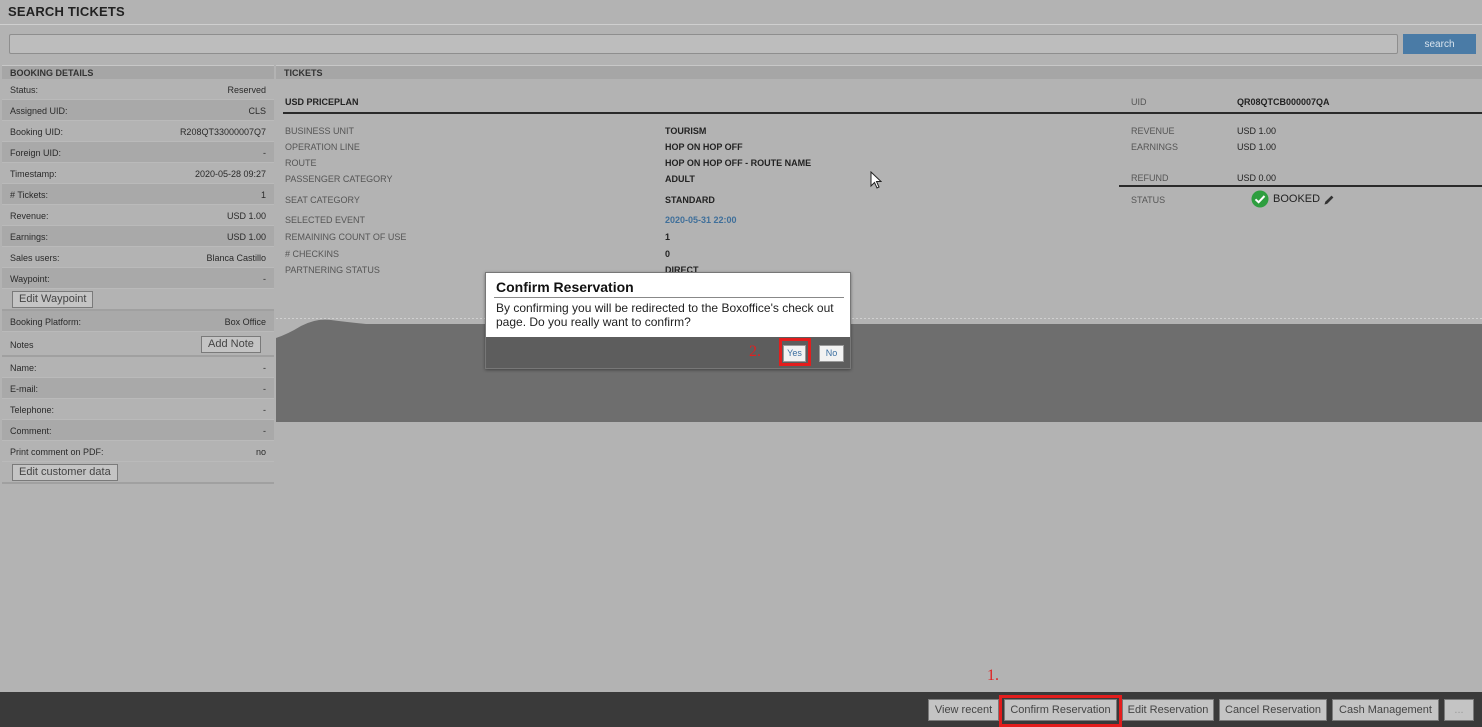 The width and height of the screenshot is (1482, 727). Describe the element at coordinates (879, 370) in the screenshot. I see `content-overlay-area` at that location.